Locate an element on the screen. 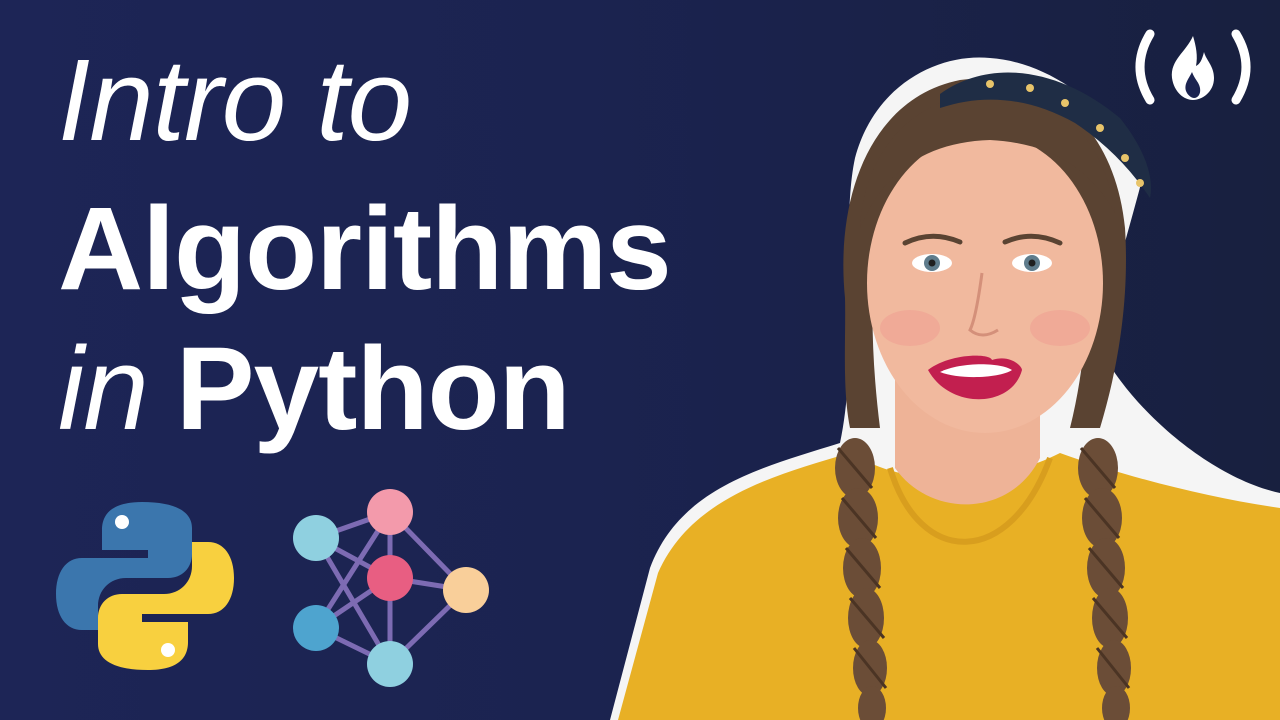  python-logo-icon is located at coordinates (145, 586).